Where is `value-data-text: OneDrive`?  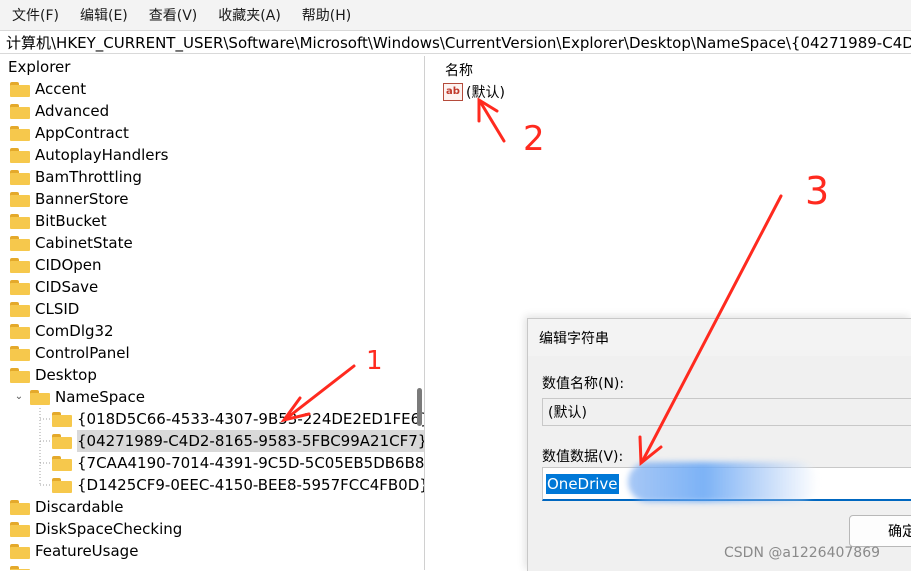 value-data-text: OneDrive is located at coordinates (582, 484).